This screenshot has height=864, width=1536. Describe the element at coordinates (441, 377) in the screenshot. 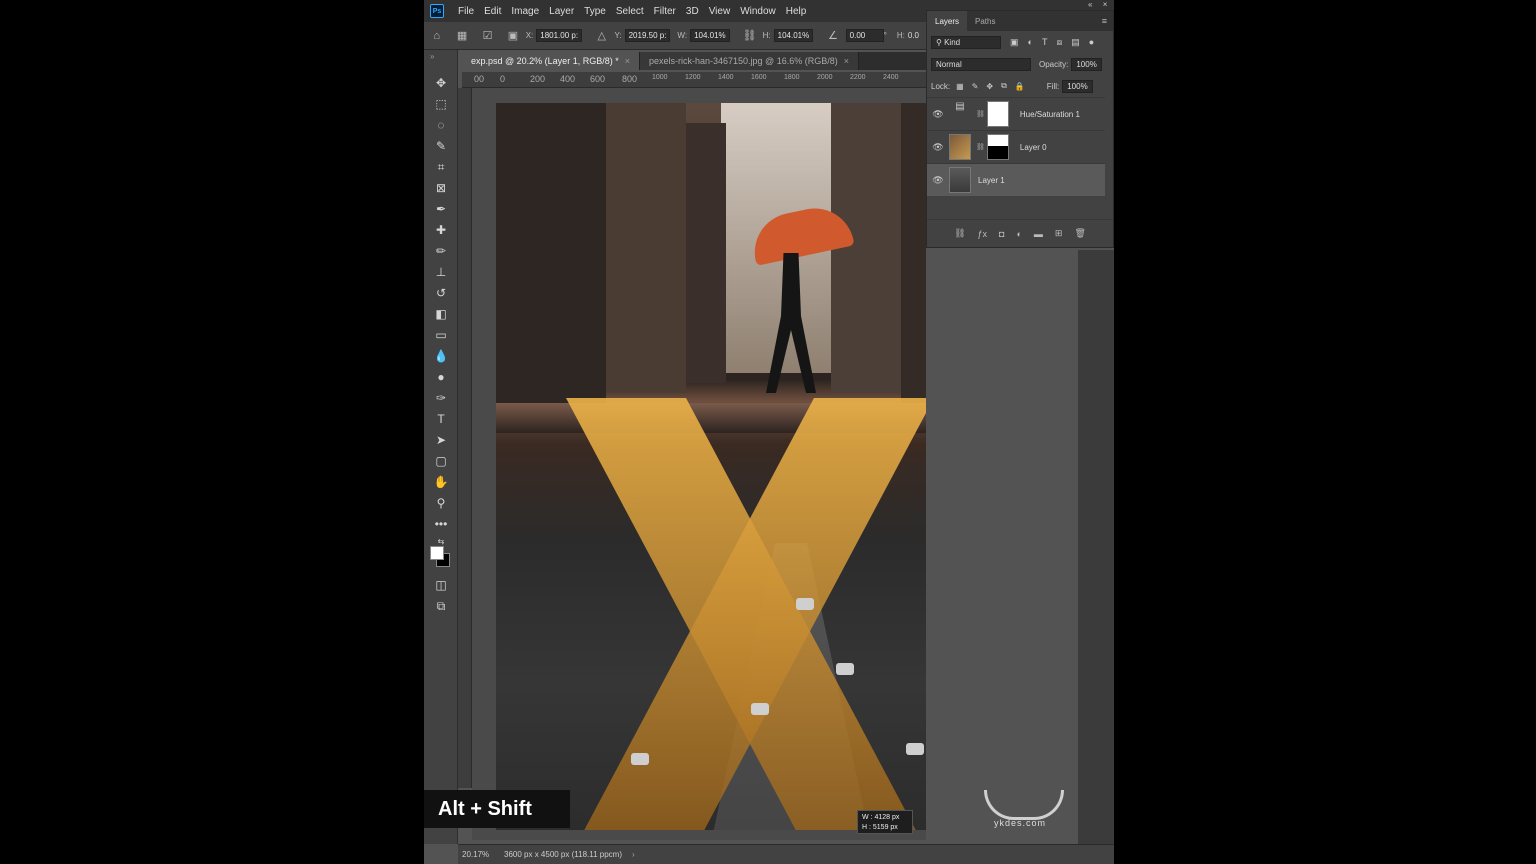

I see `dodge-tool-icon: ●` at that location.